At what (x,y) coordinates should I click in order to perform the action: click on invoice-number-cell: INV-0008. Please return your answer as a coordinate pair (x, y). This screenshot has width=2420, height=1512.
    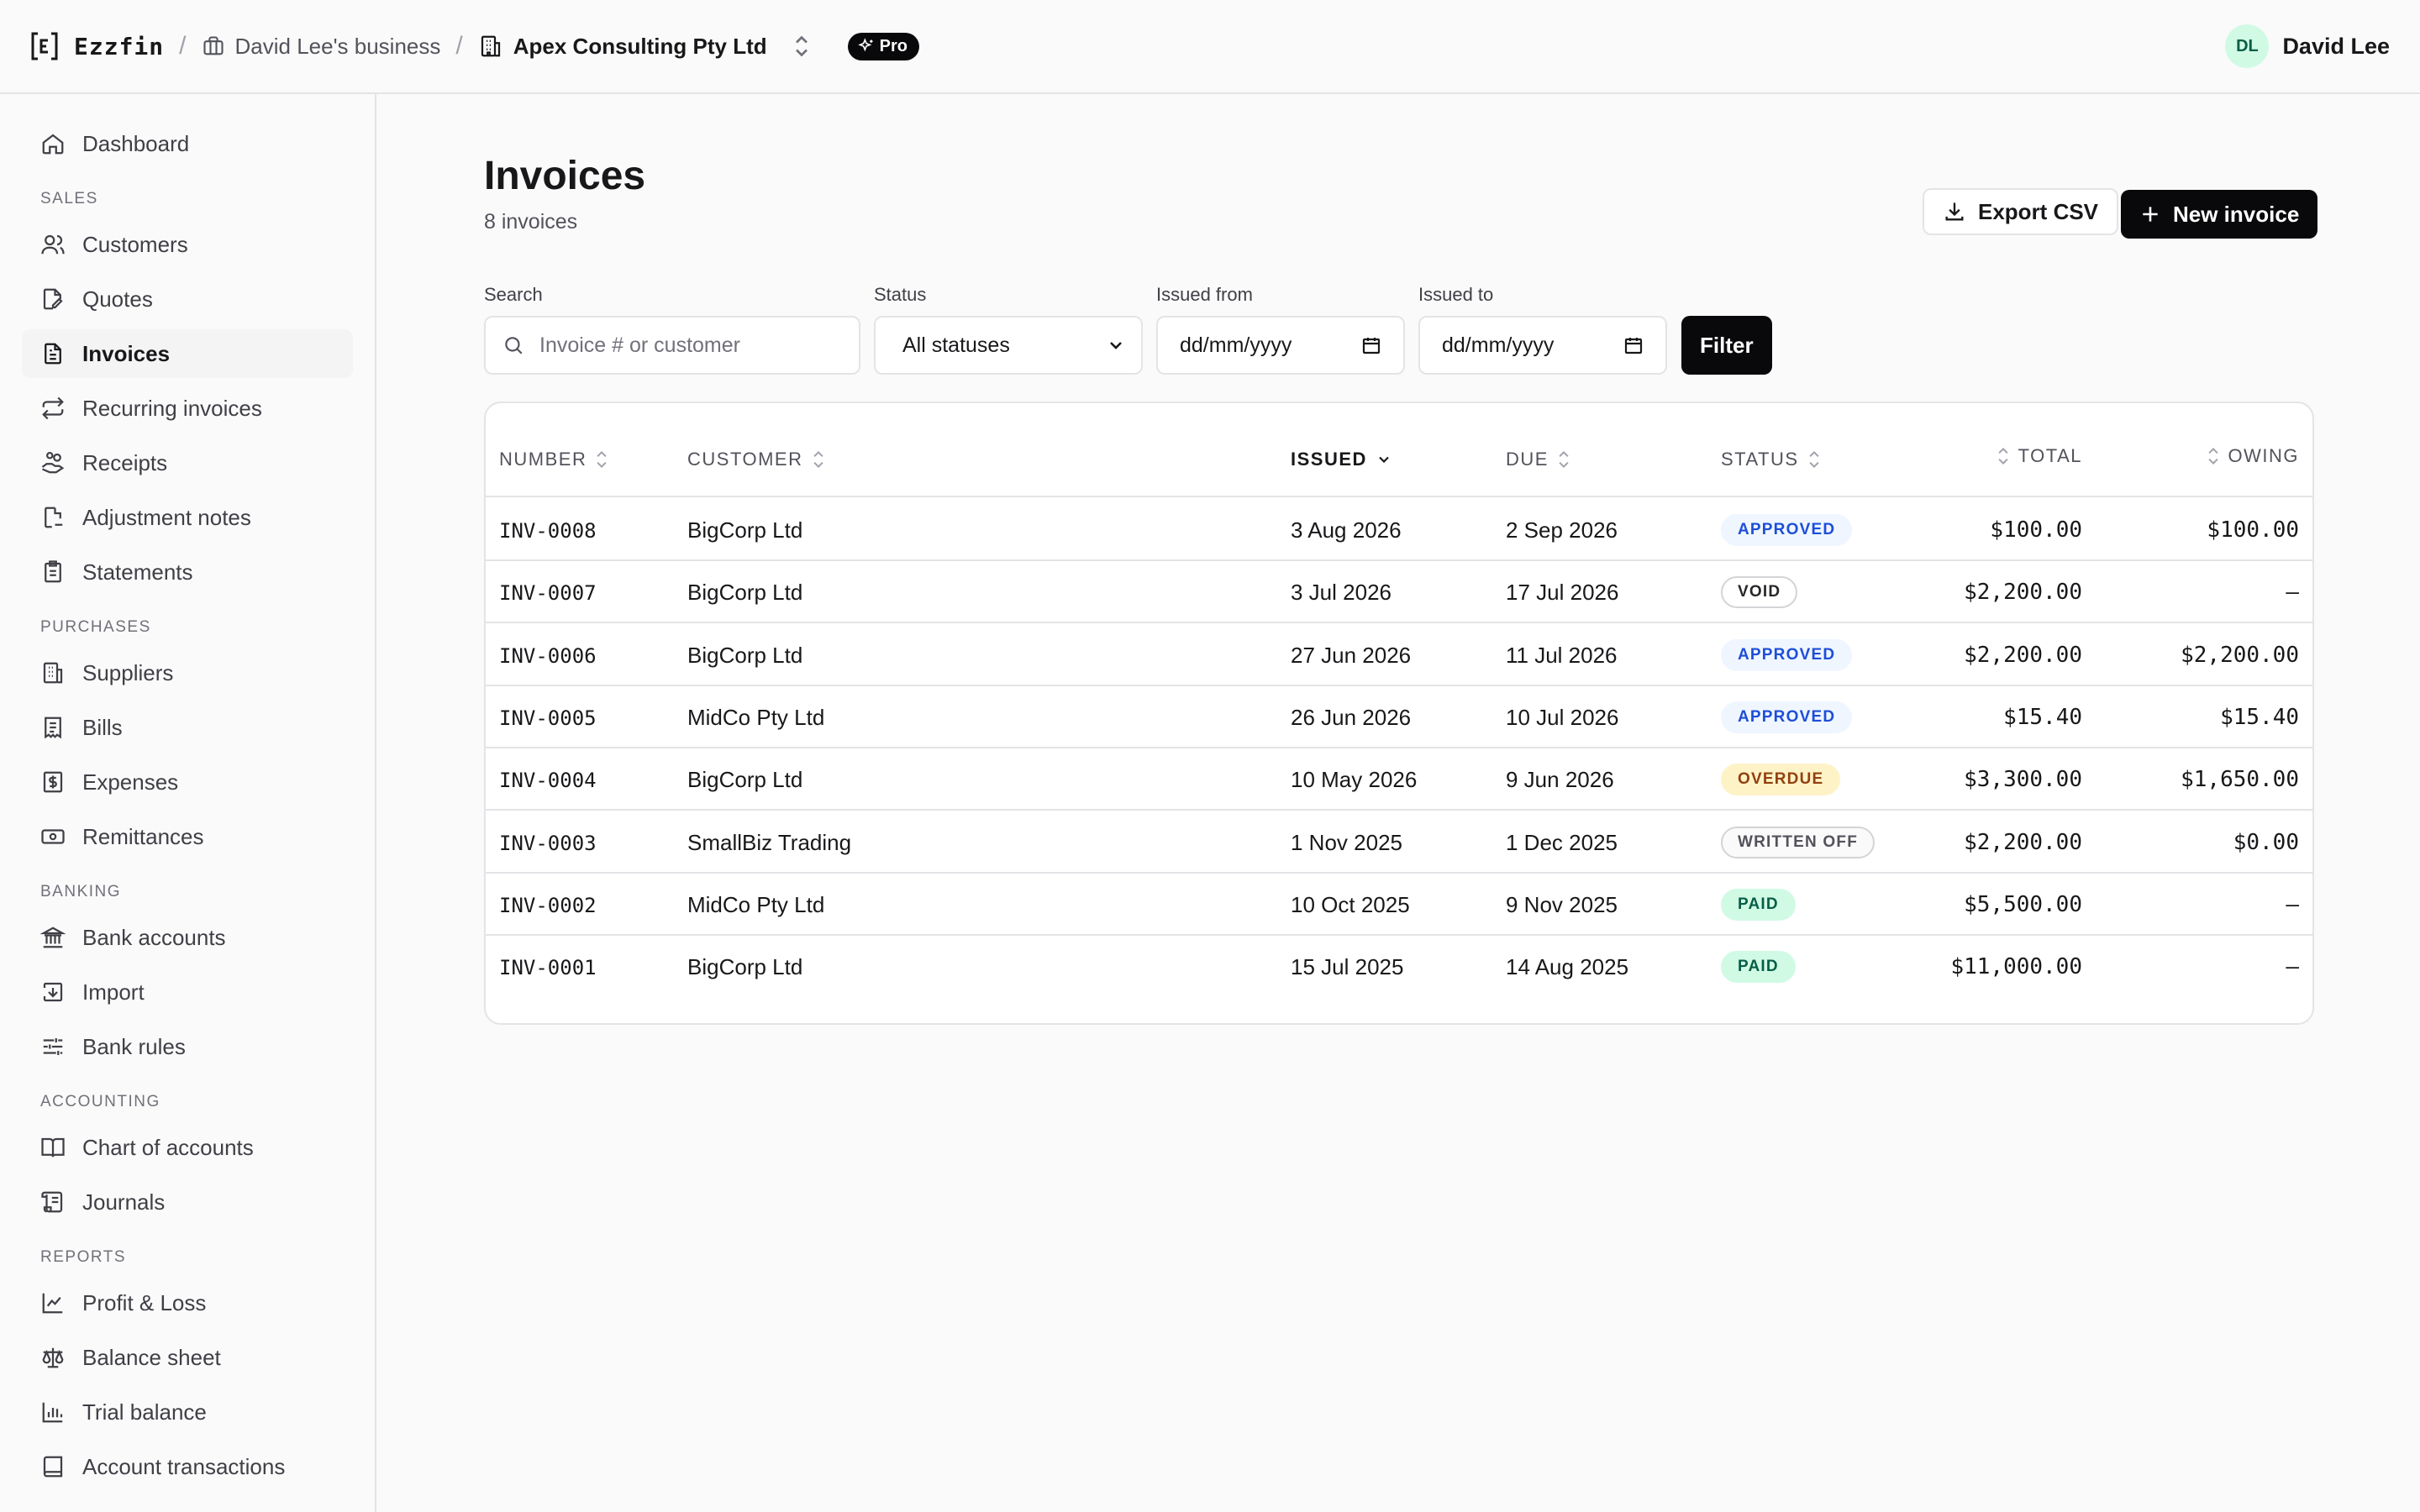
    Looking at the image, I should click on (548, 531).